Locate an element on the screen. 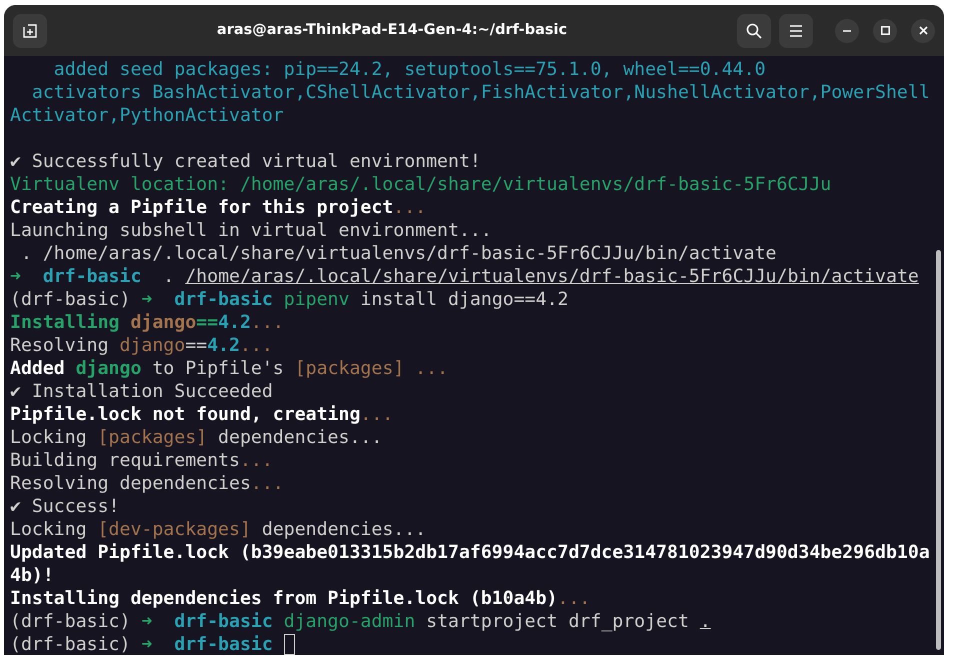  close-icon is located at coordinates (923, 30).